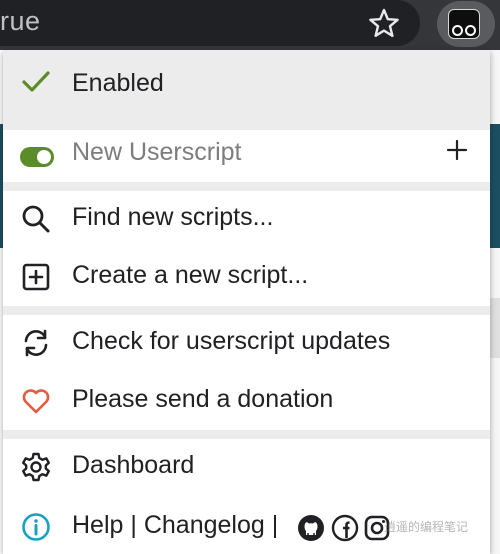 The height and width of the screenshot is (554, 500). What do you see at coordinates (426, 527) in the screenshot?
I see `watermark: 逍遥的编程笔记` at bounding box center [426, 527].